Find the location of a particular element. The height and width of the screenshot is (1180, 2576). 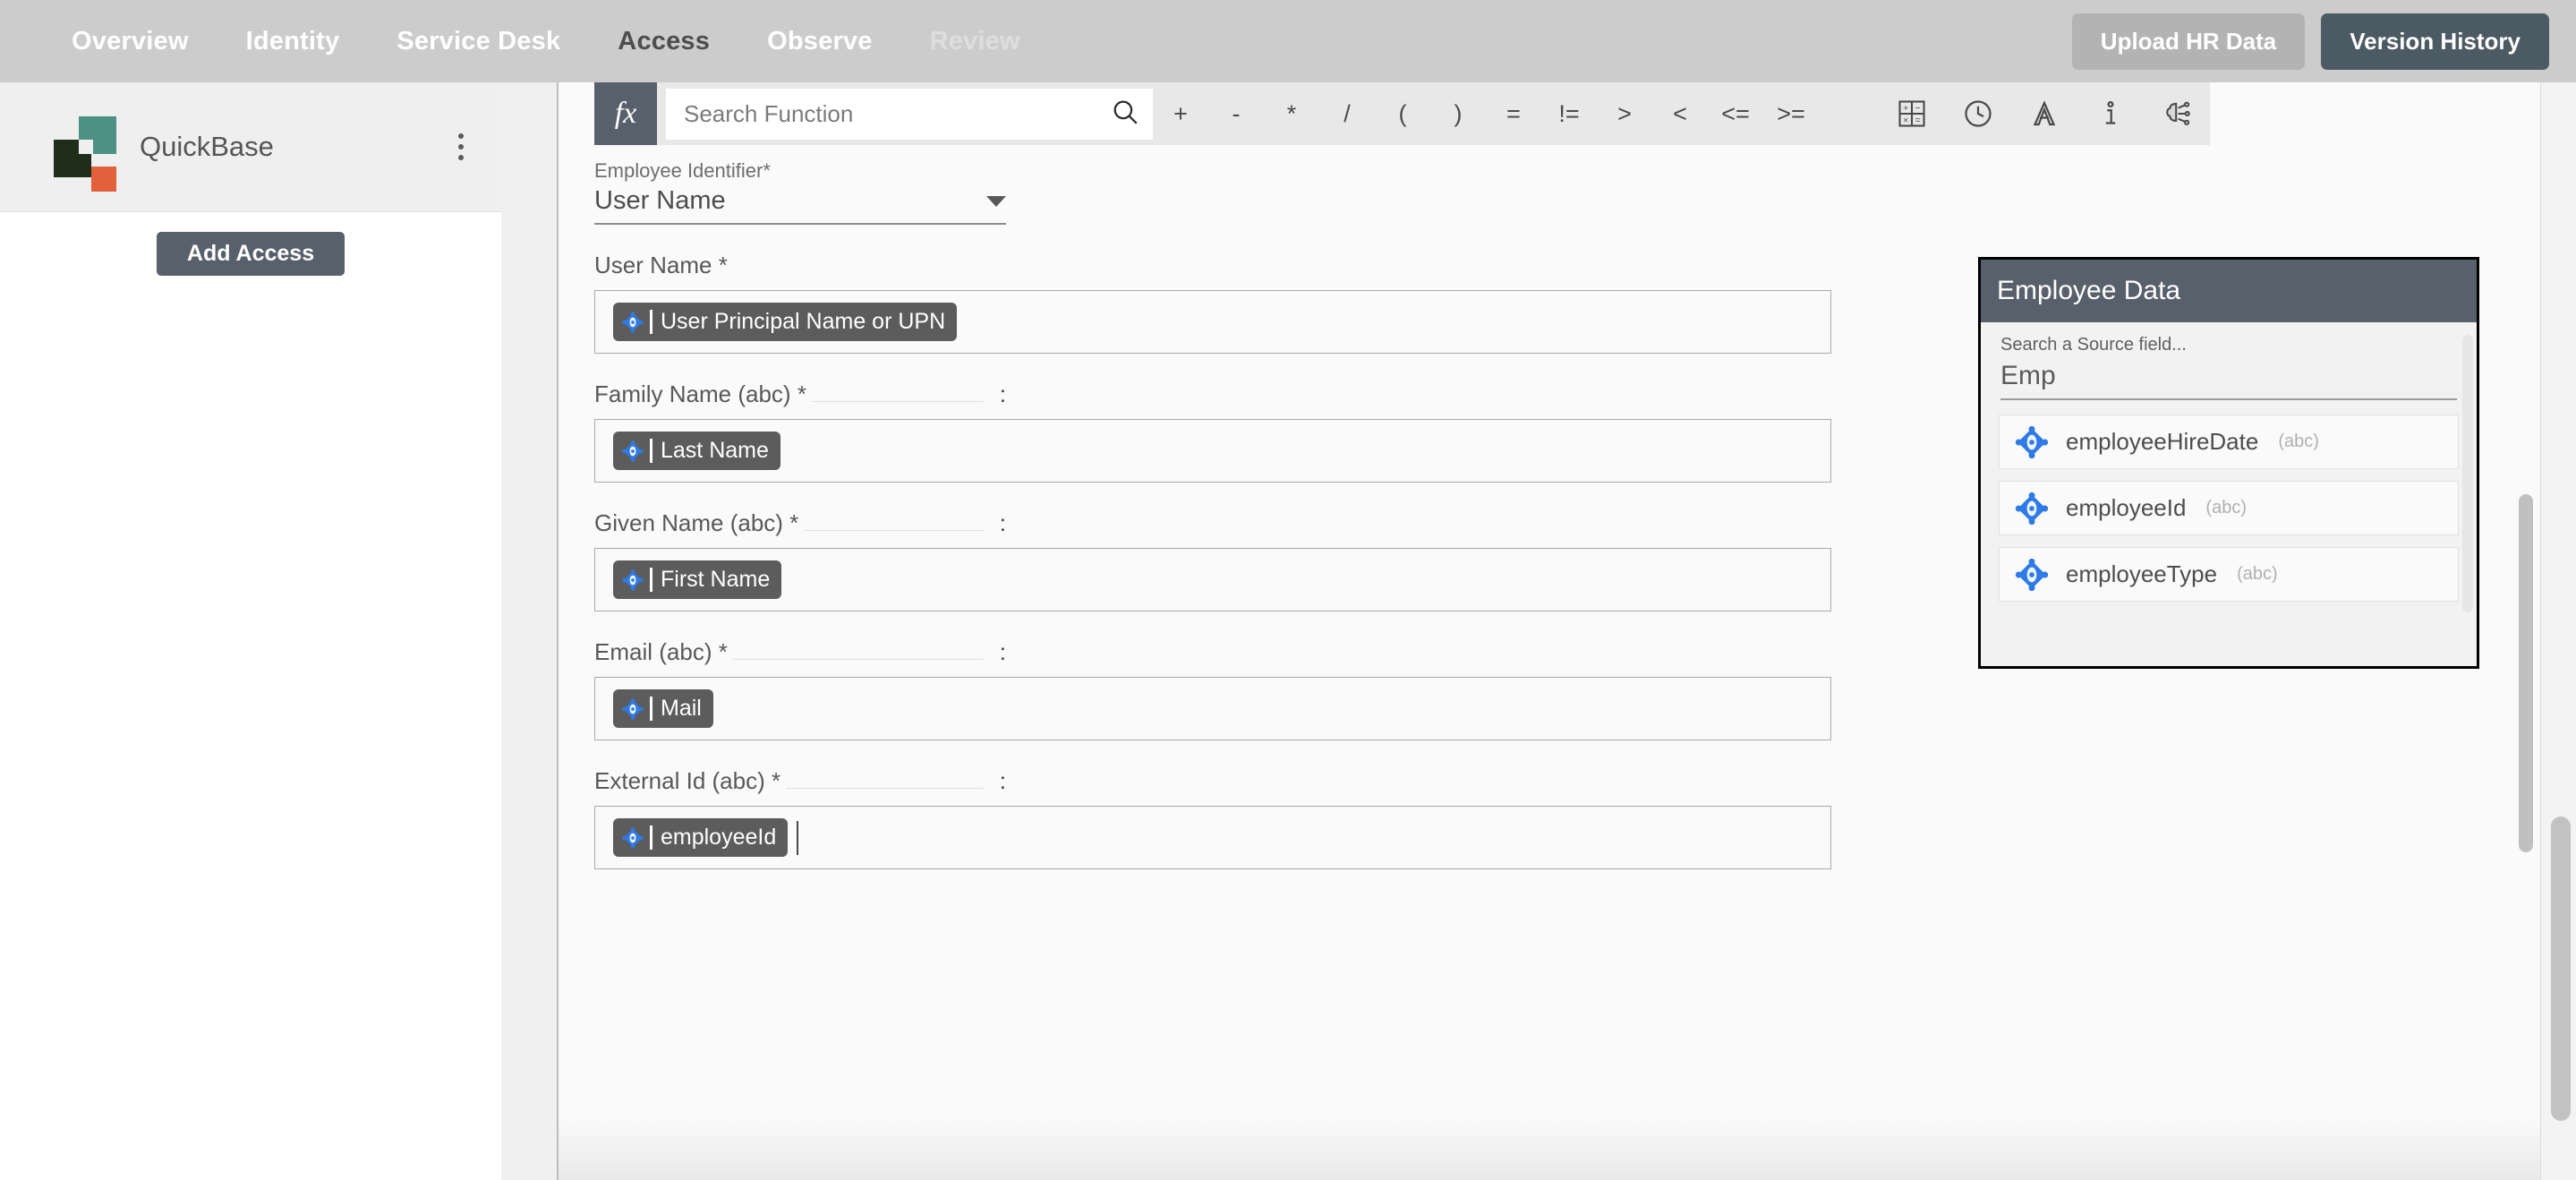

operator-button-5: ) is located at coordinates (1458, 114).